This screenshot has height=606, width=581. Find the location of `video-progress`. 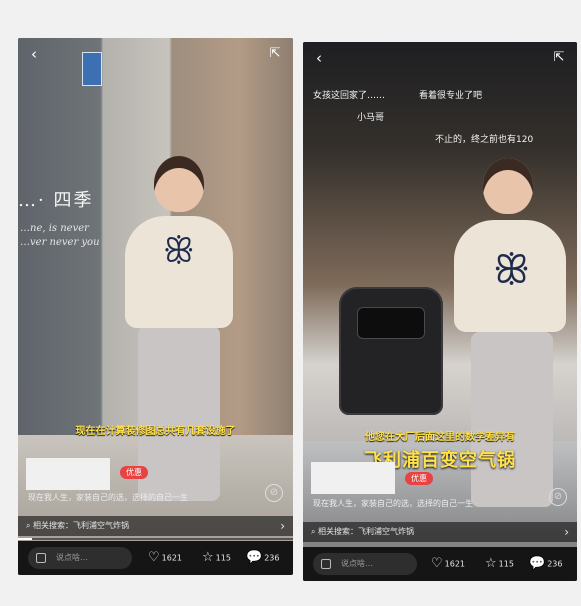

video-progress is located at coordinates (155, 539).